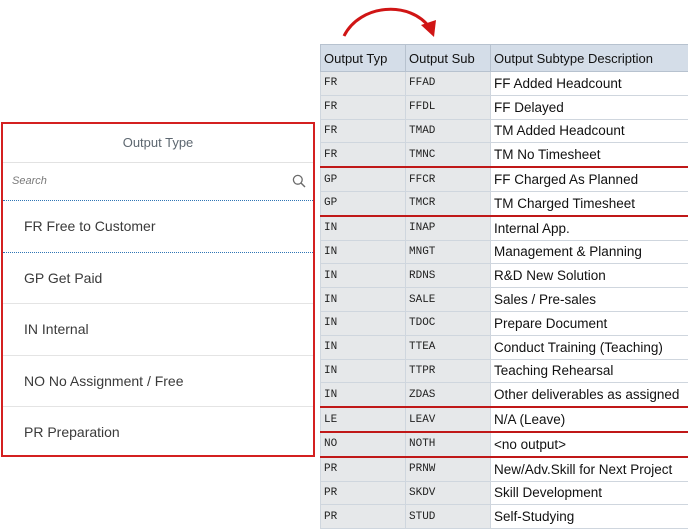 Image resolution: width=688 pixels, height=529 pixels. I want to click on table-row: IN TTEA Conduct Training (Teaching), so click(504, 347).